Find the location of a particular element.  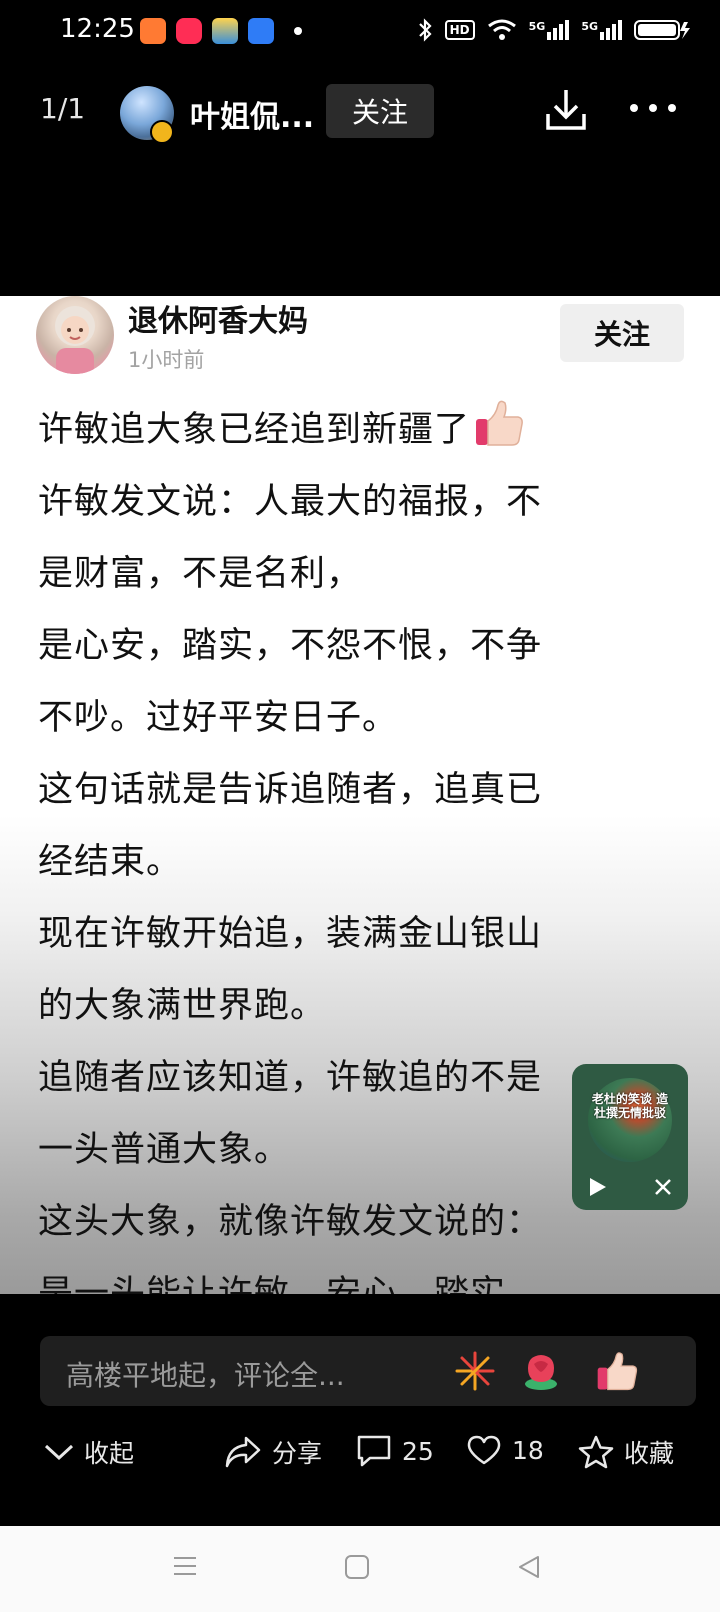

star-icon is located at coordinates (596, 1452).